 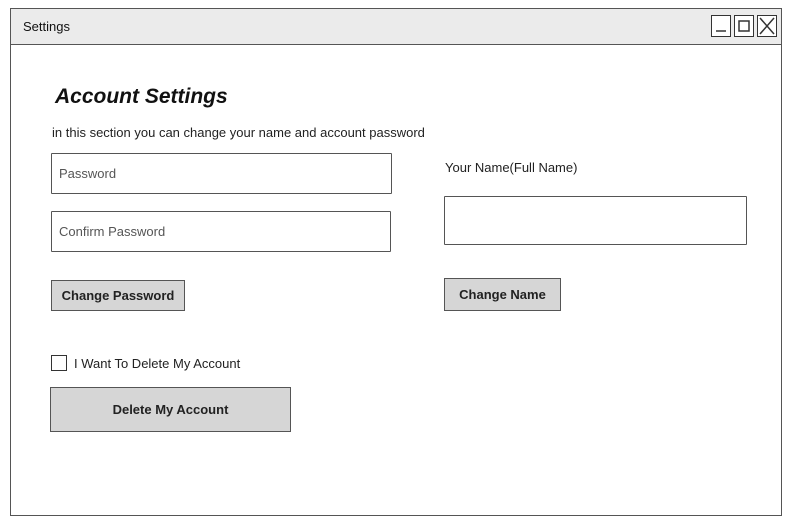 What do you see at coordinates (595, 220) in the screenshot?
I see `full-name-input` at bounding box center [595, 220].